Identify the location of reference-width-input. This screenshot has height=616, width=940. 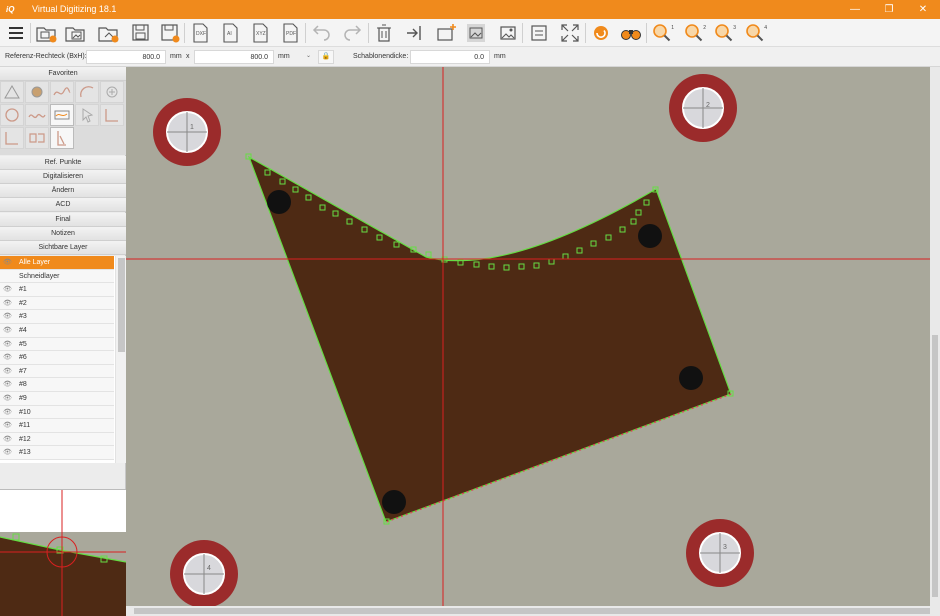
(126, 57).